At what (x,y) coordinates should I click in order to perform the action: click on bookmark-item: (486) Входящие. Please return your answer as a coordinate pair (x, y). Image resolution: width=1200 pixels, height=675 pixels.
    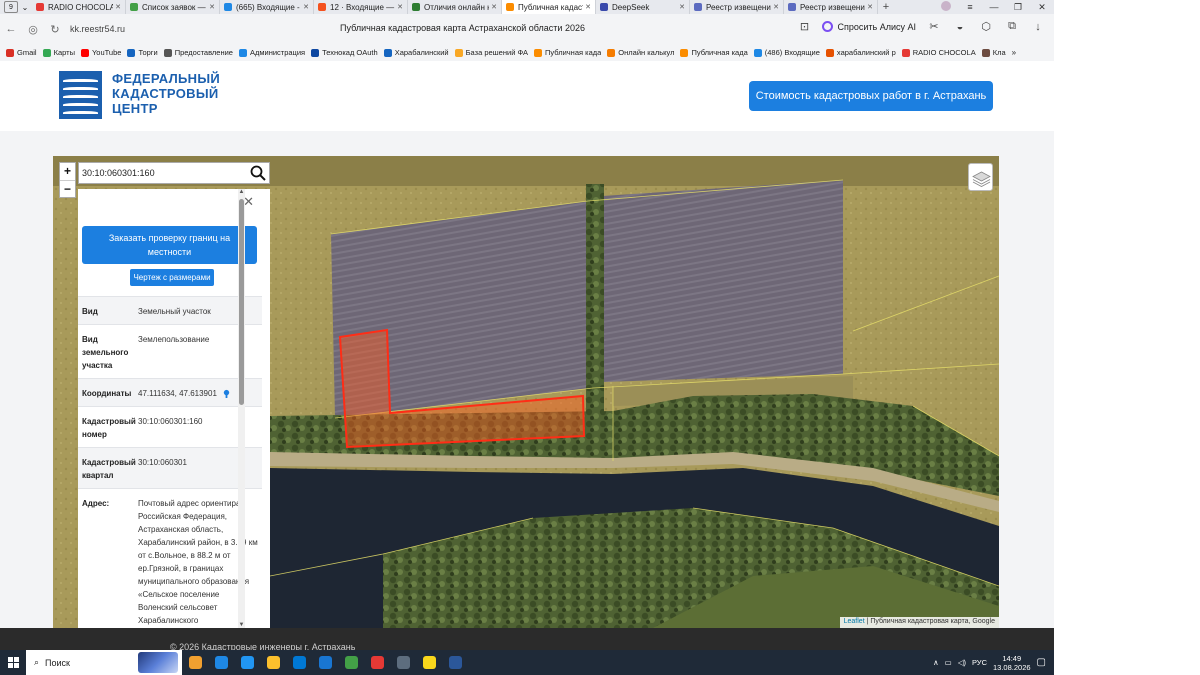
    Looking at the image, I should click on (786, 52).